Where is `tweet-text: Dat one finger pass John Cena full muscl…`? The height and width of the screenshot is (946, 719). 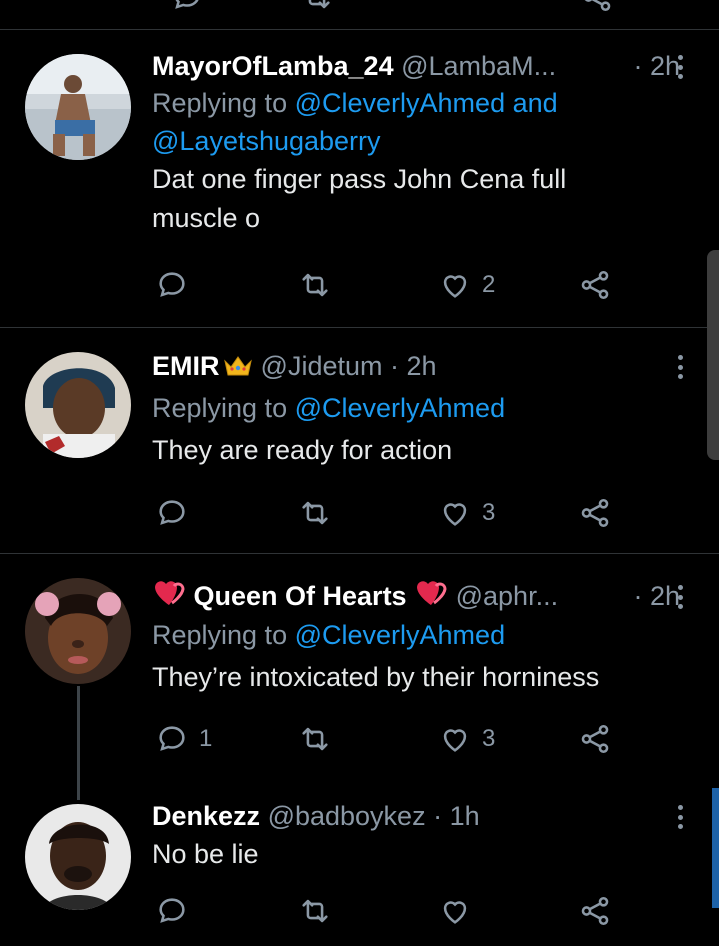
tweet-text: Dat one finger pass John Cena full muscl… is located at coordinates (359, 198).